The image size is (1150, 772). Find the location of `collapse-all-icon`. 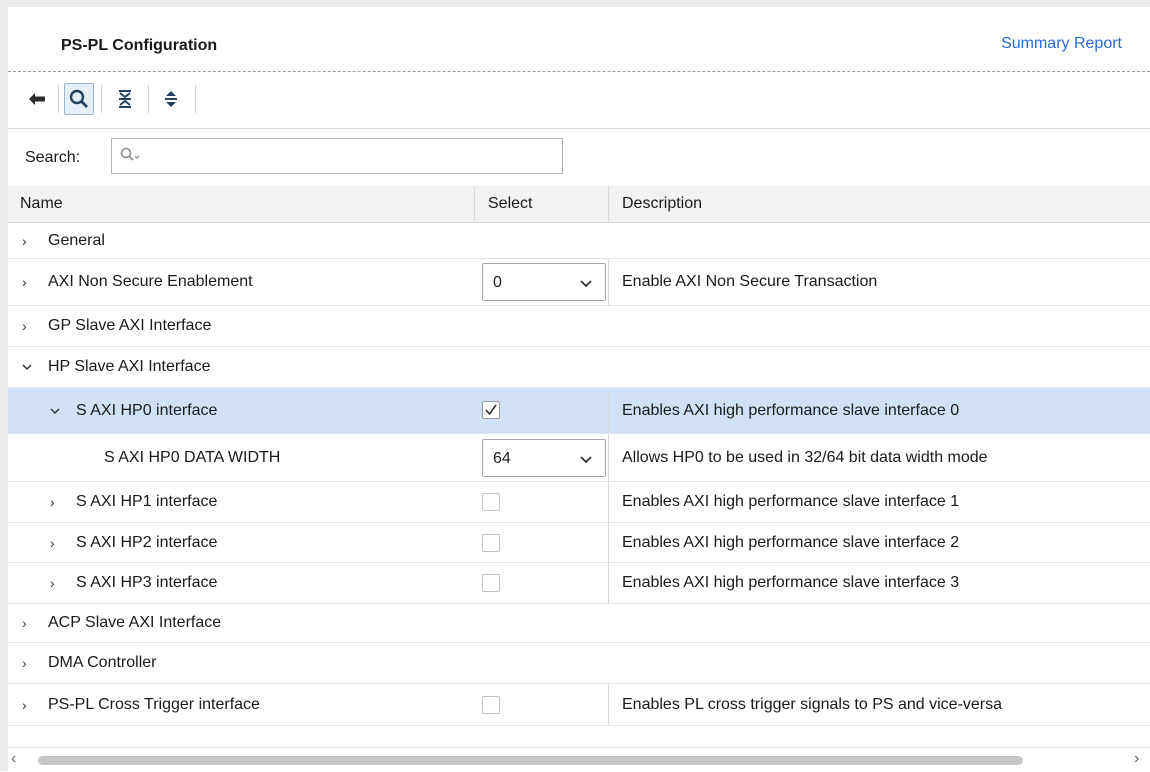

collapse-all-icon is located at coordinates (125, 99).